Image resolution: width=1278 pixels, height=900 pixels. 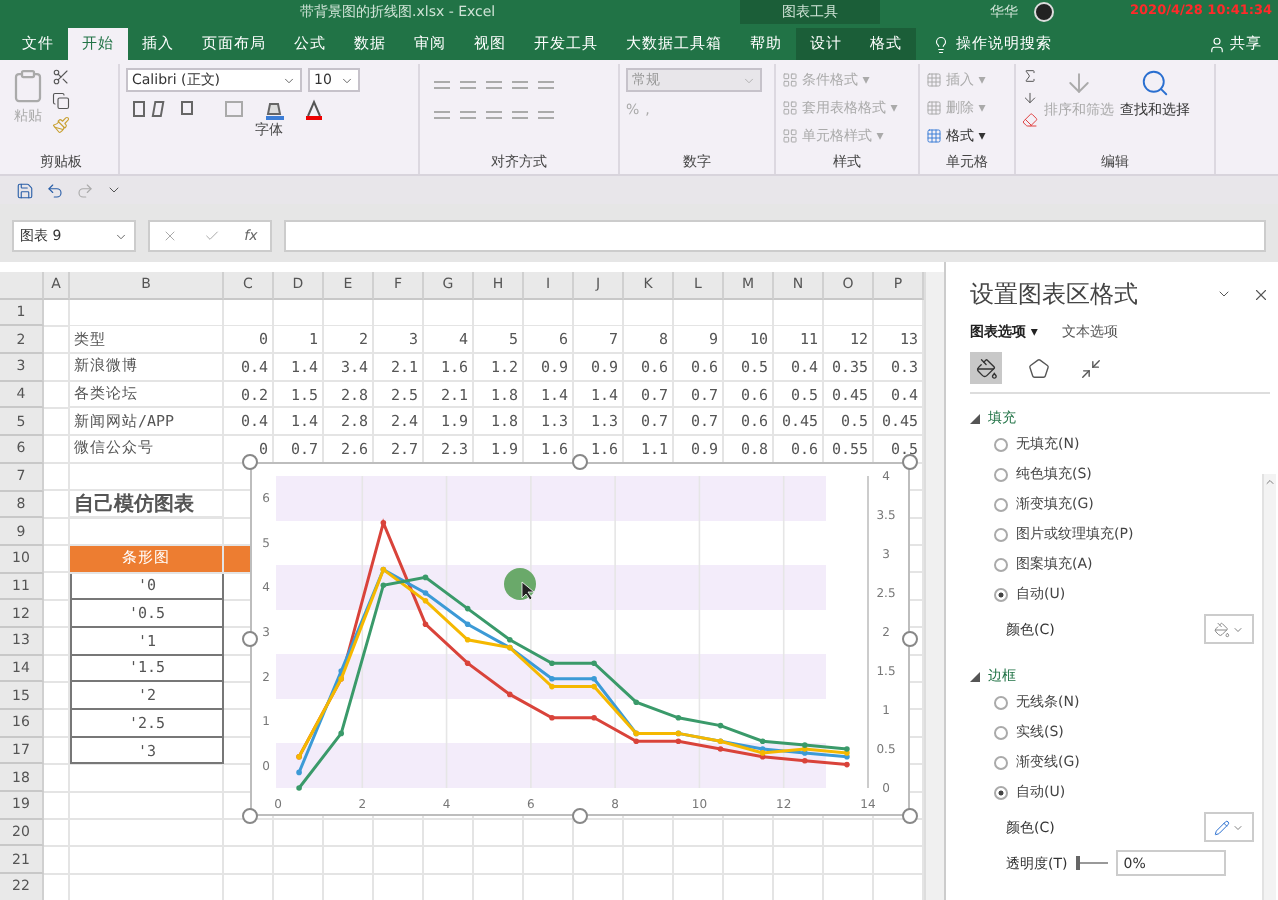 I want to click on chevron-up-icon, so click(x=1270, y=482).